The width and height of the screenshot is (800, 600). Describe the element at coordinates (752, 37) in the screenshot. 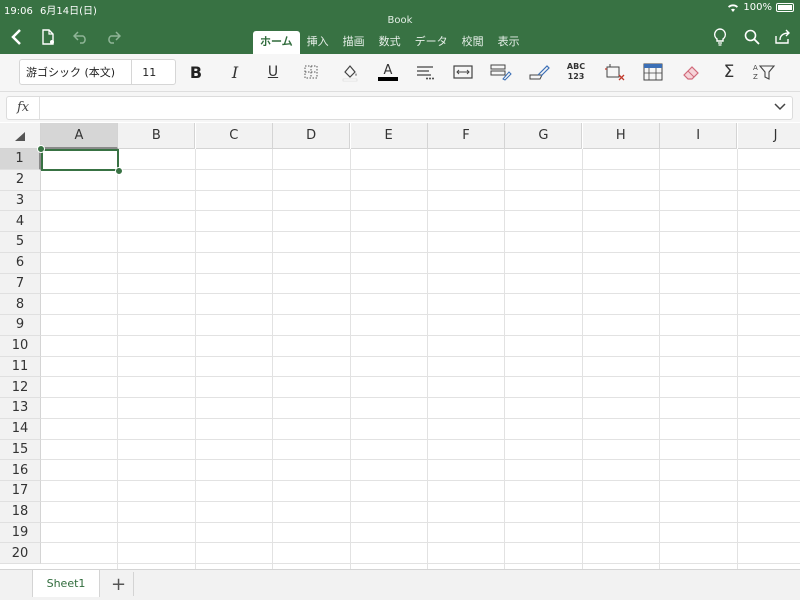

I see `search-icon` at that location.